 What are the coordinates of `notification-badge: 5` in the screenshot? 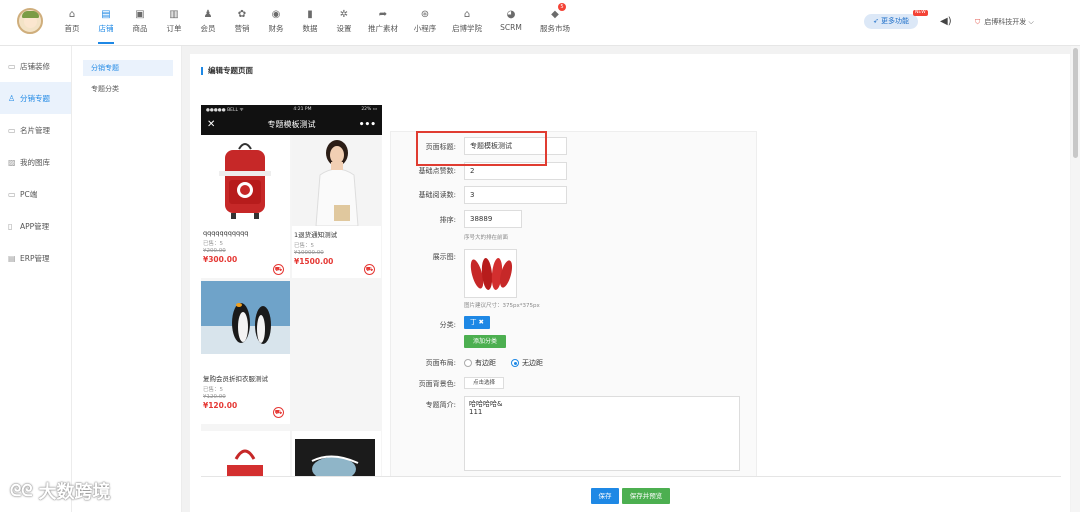 It's located at (562, 7).